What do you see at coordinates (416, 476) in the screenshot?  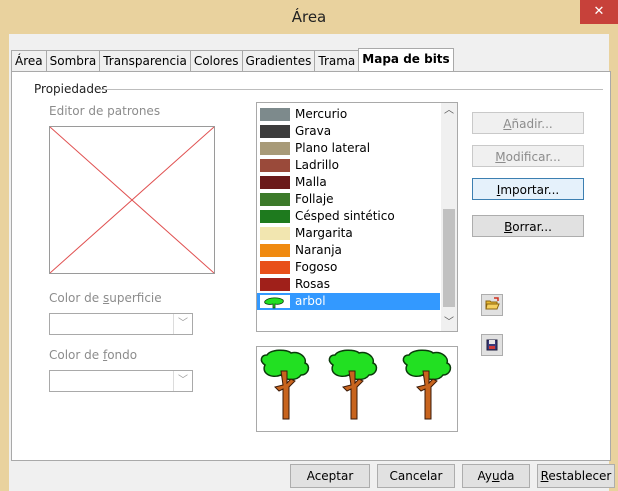 I see `cancel-button: Cancelar` at bounding box center [416, 476].